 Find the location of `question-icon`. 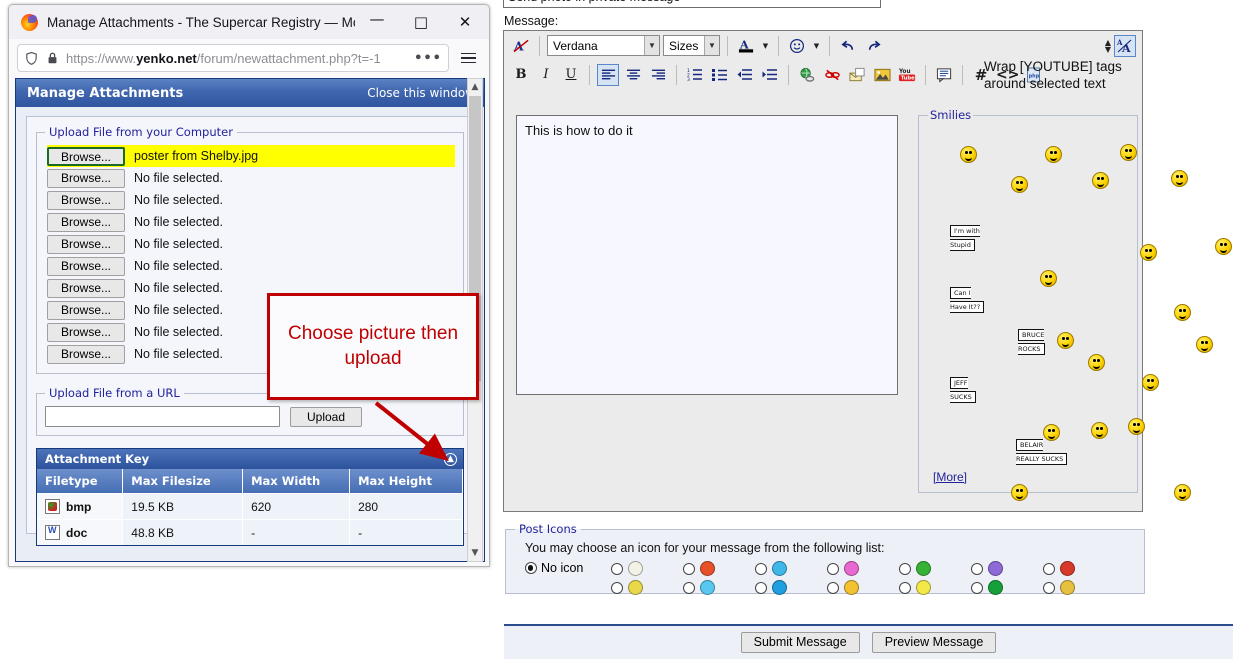

question-icon is located at coordinates (779, 588).